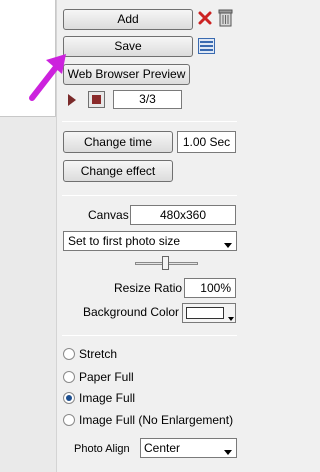 The image size is (320, 472). What do you see at coordinates (206, 46) in the screenshot?
I see `list-view-icon` at bounding box center [206, 46].